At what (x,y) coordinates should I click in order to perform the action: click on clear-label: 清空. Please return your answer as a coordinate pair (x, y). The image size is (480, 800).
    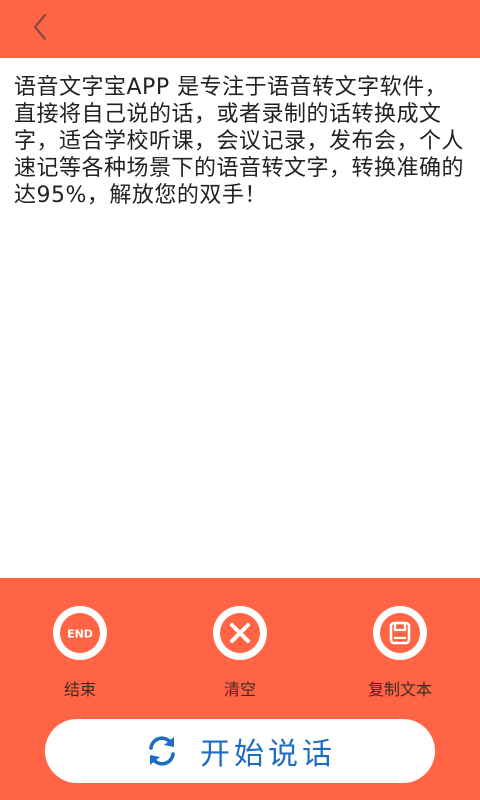
    Looking at the image, I should click on (239, 689).